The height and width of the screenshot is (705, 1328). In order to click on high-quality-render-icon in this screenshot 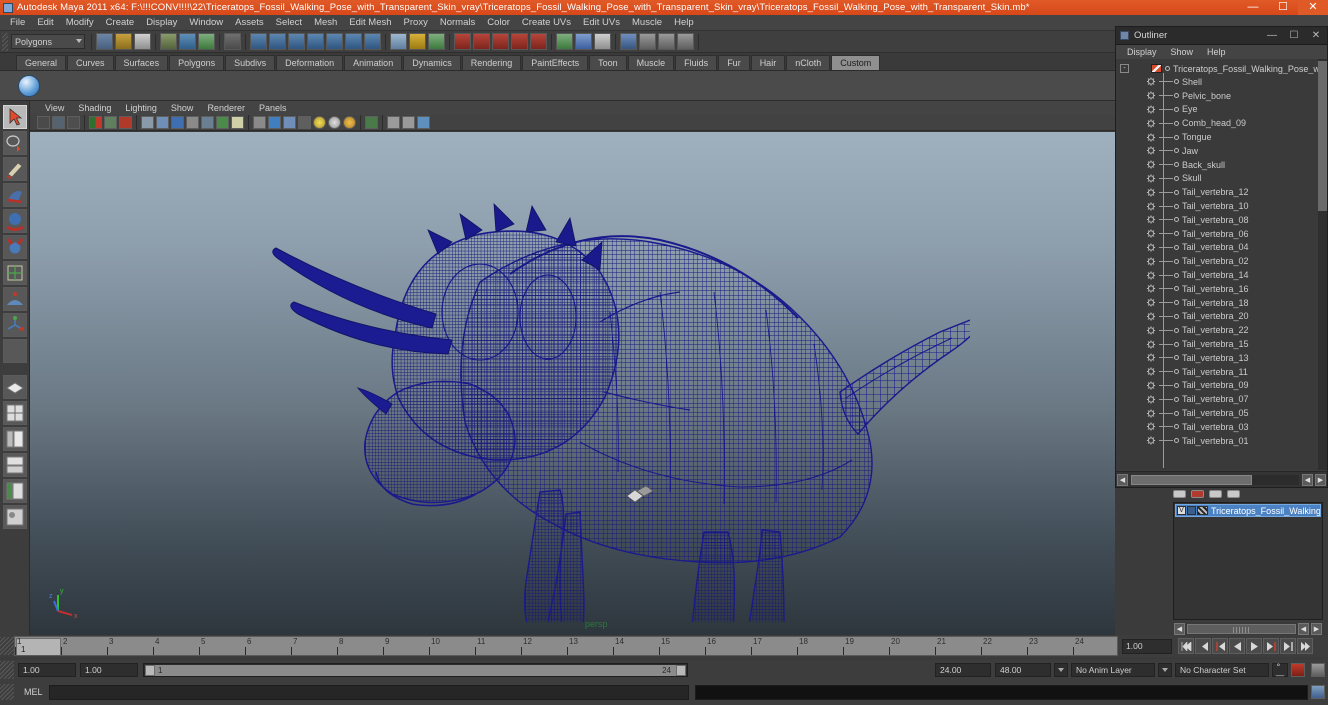, I will do `click(304, 122)`.